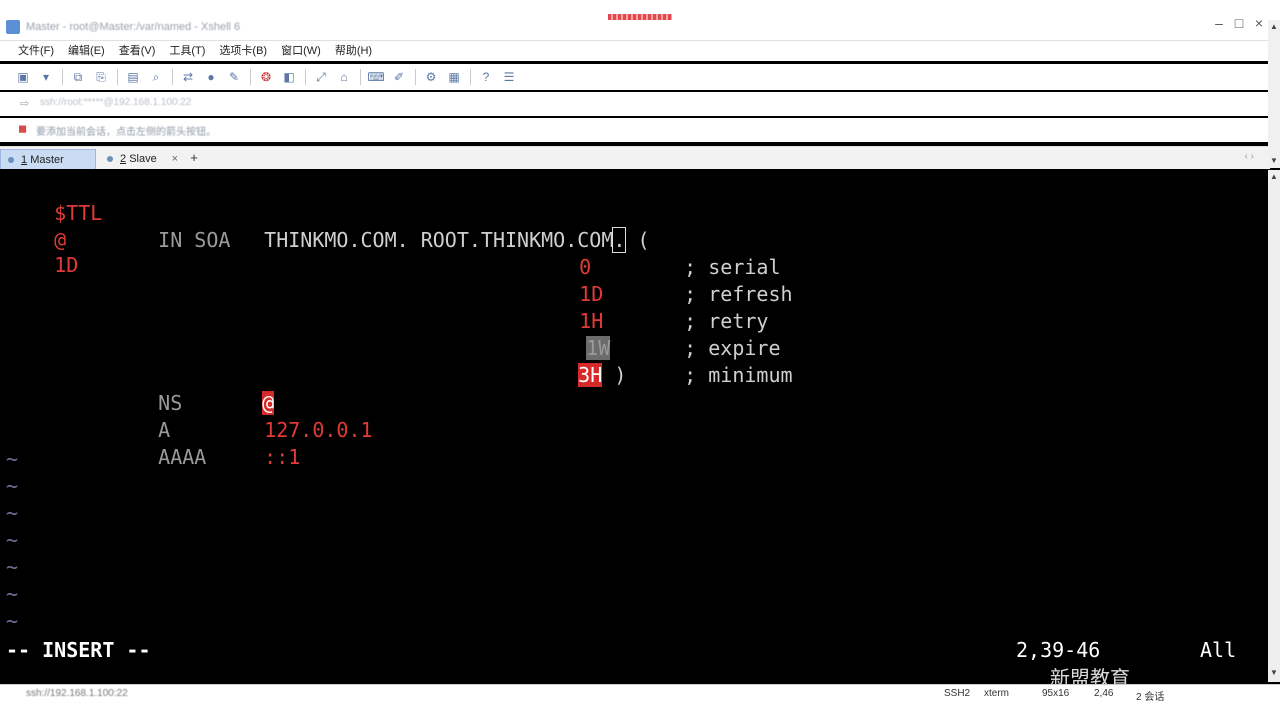 Image resolution: width=1280 pixels, height=721 pixels. I want to click on terminal-line: 127.0.0.1, so click(294, 416).